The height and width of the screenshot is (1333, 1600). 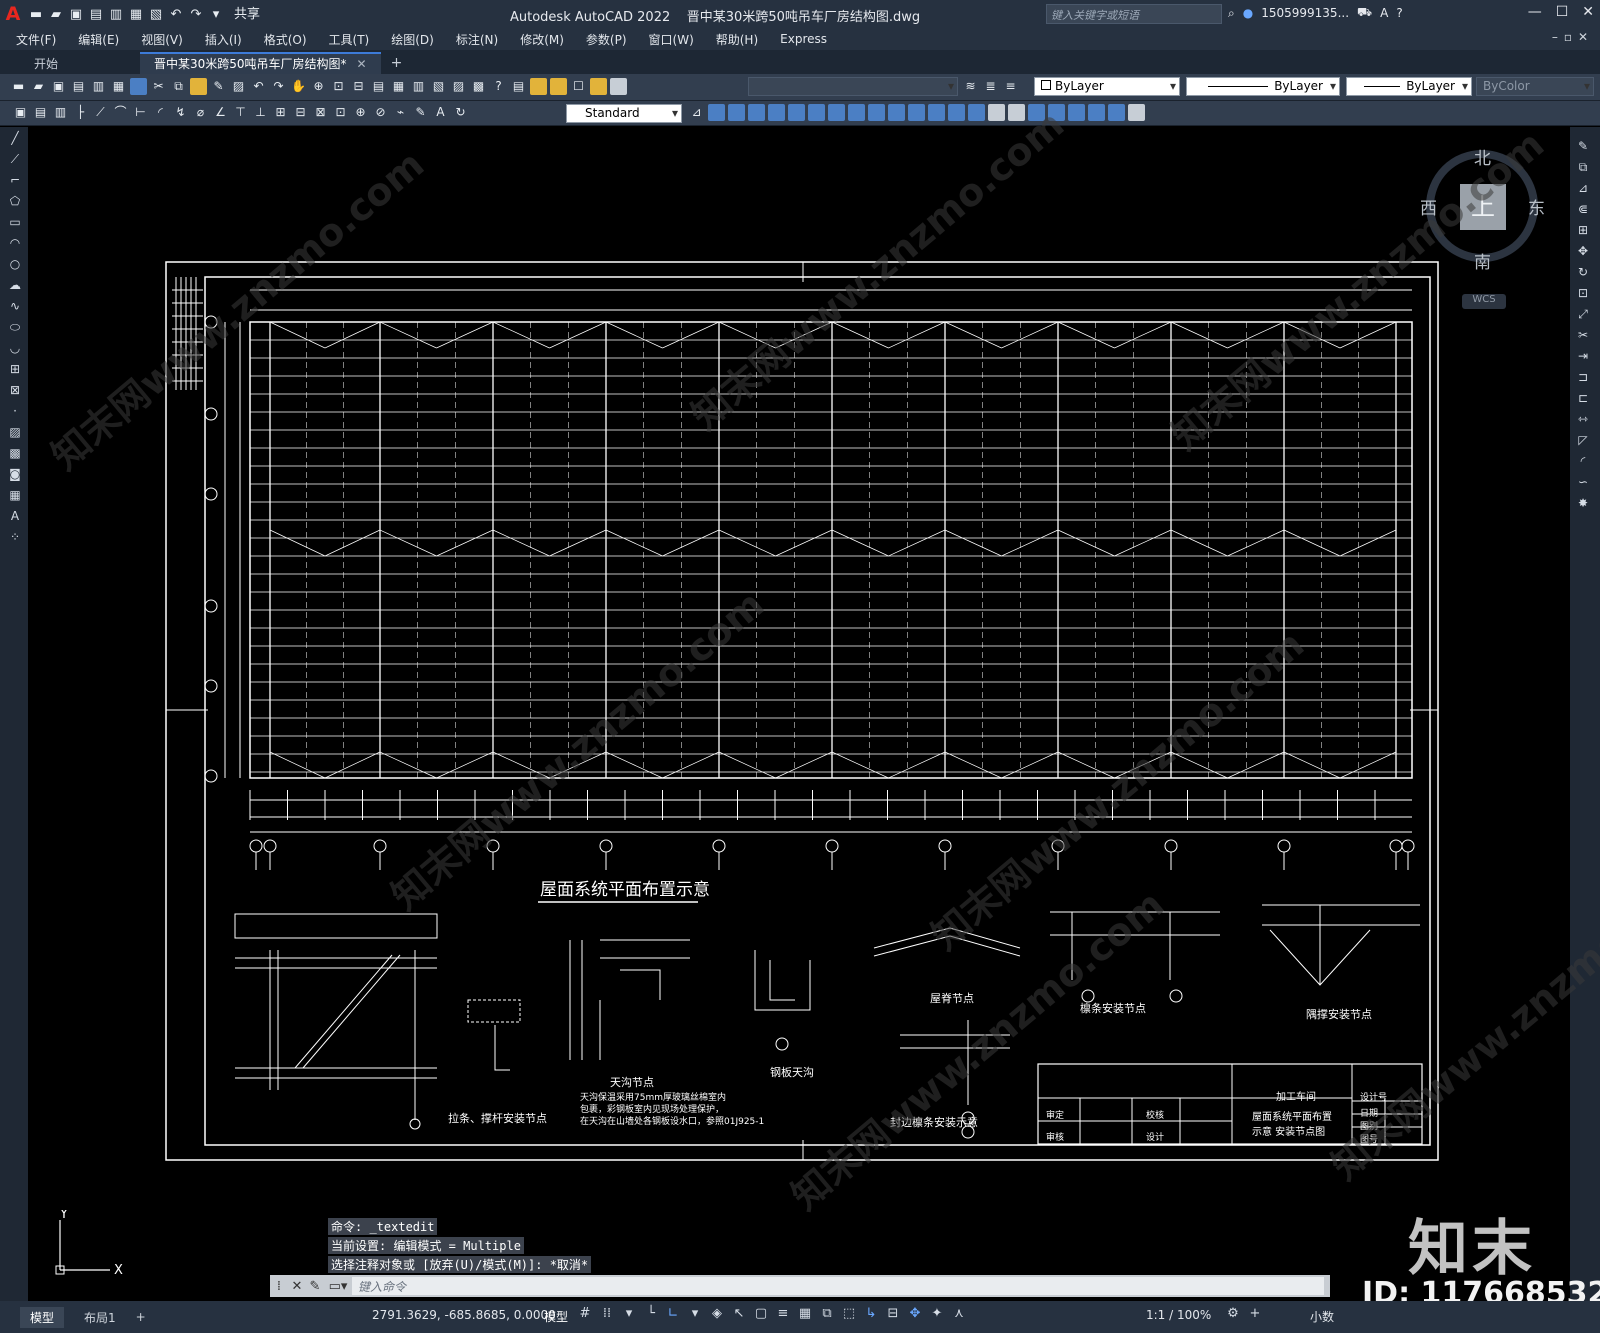 What do you see at coordinates (1472, 1249) in the screenshot?
I see `brand-watermark: 知末` at bounding box center [1472, 1249].